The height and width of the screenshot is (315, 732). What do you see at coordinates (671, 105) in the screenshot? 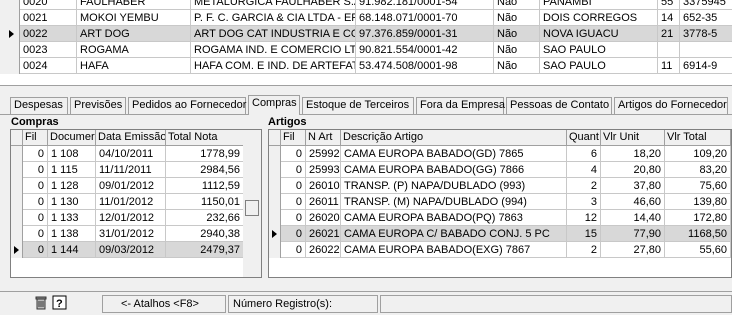
I see `tab-artigos-do-fornecedor: Artigos do Fornecedor` at bounding box center [671, 105].